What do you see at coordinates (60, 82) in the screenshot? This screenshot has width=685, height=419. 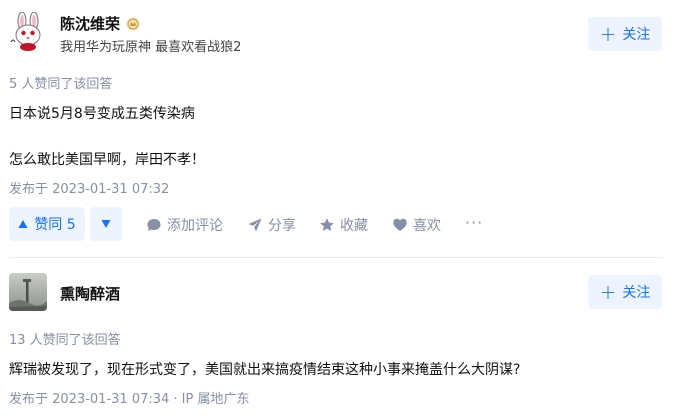 I see `voters-count: 5 人赞同了该回答` at bounding box center [60, 82].